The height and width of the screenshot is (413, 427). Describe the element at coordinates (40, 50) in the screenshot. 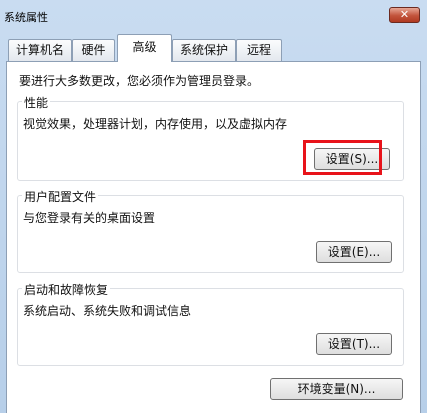

I see `tab-computer-name: 计算机名` at that location.